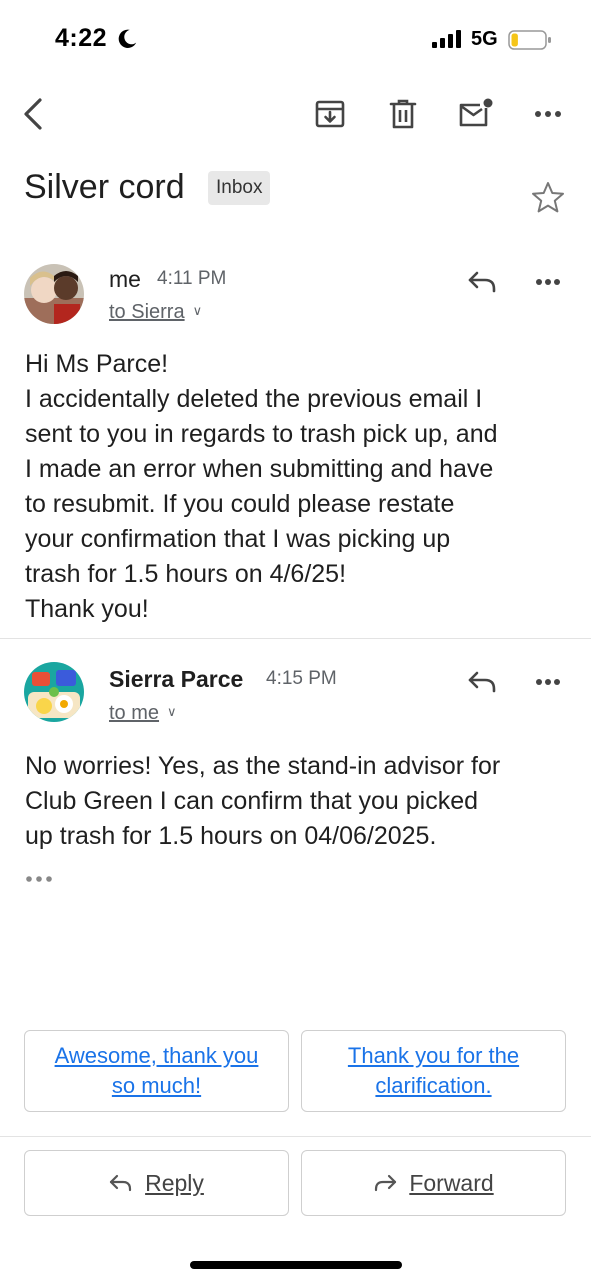 The height and width of the screenshot is (1280, 591). I want to click on forward-button: Forward, so click(433, 1183).